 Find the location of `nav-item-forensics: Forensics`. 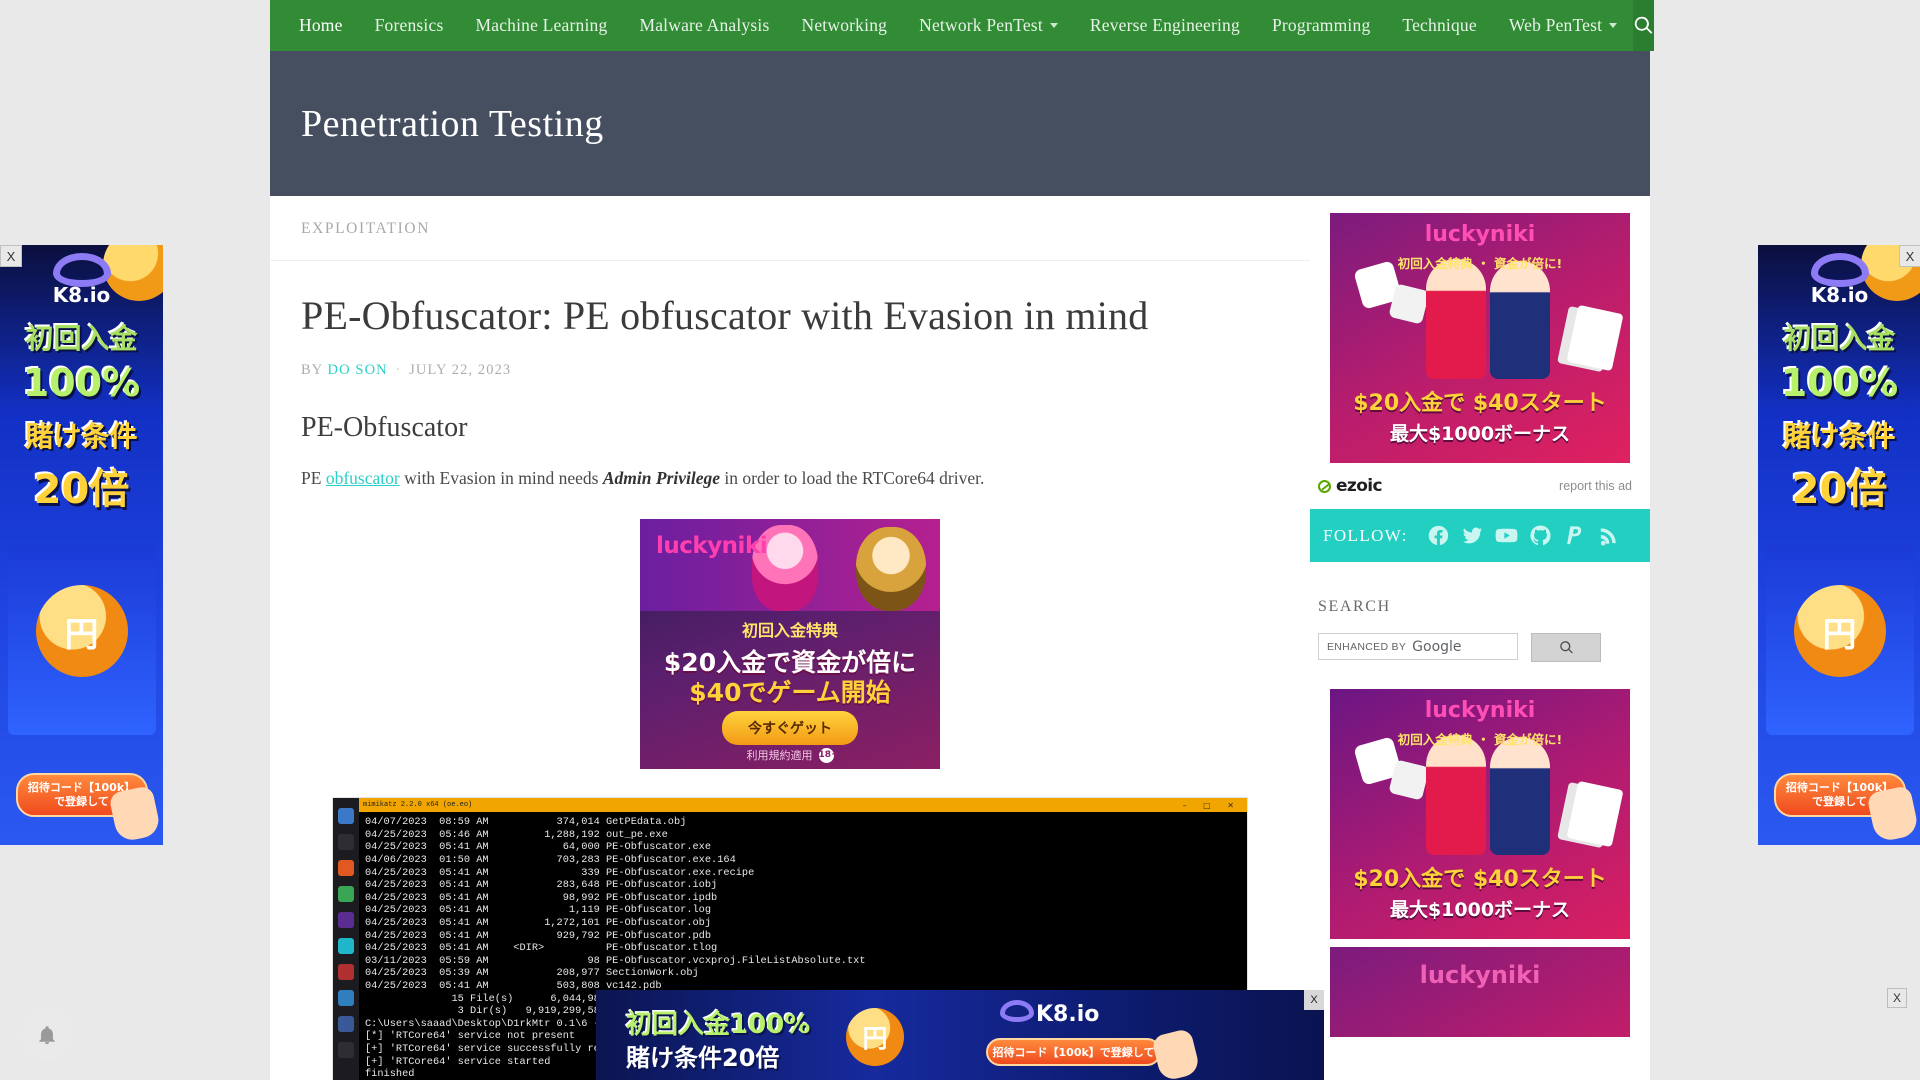

nav-item-forensics: Forensics is located at coordinates (409, 25).